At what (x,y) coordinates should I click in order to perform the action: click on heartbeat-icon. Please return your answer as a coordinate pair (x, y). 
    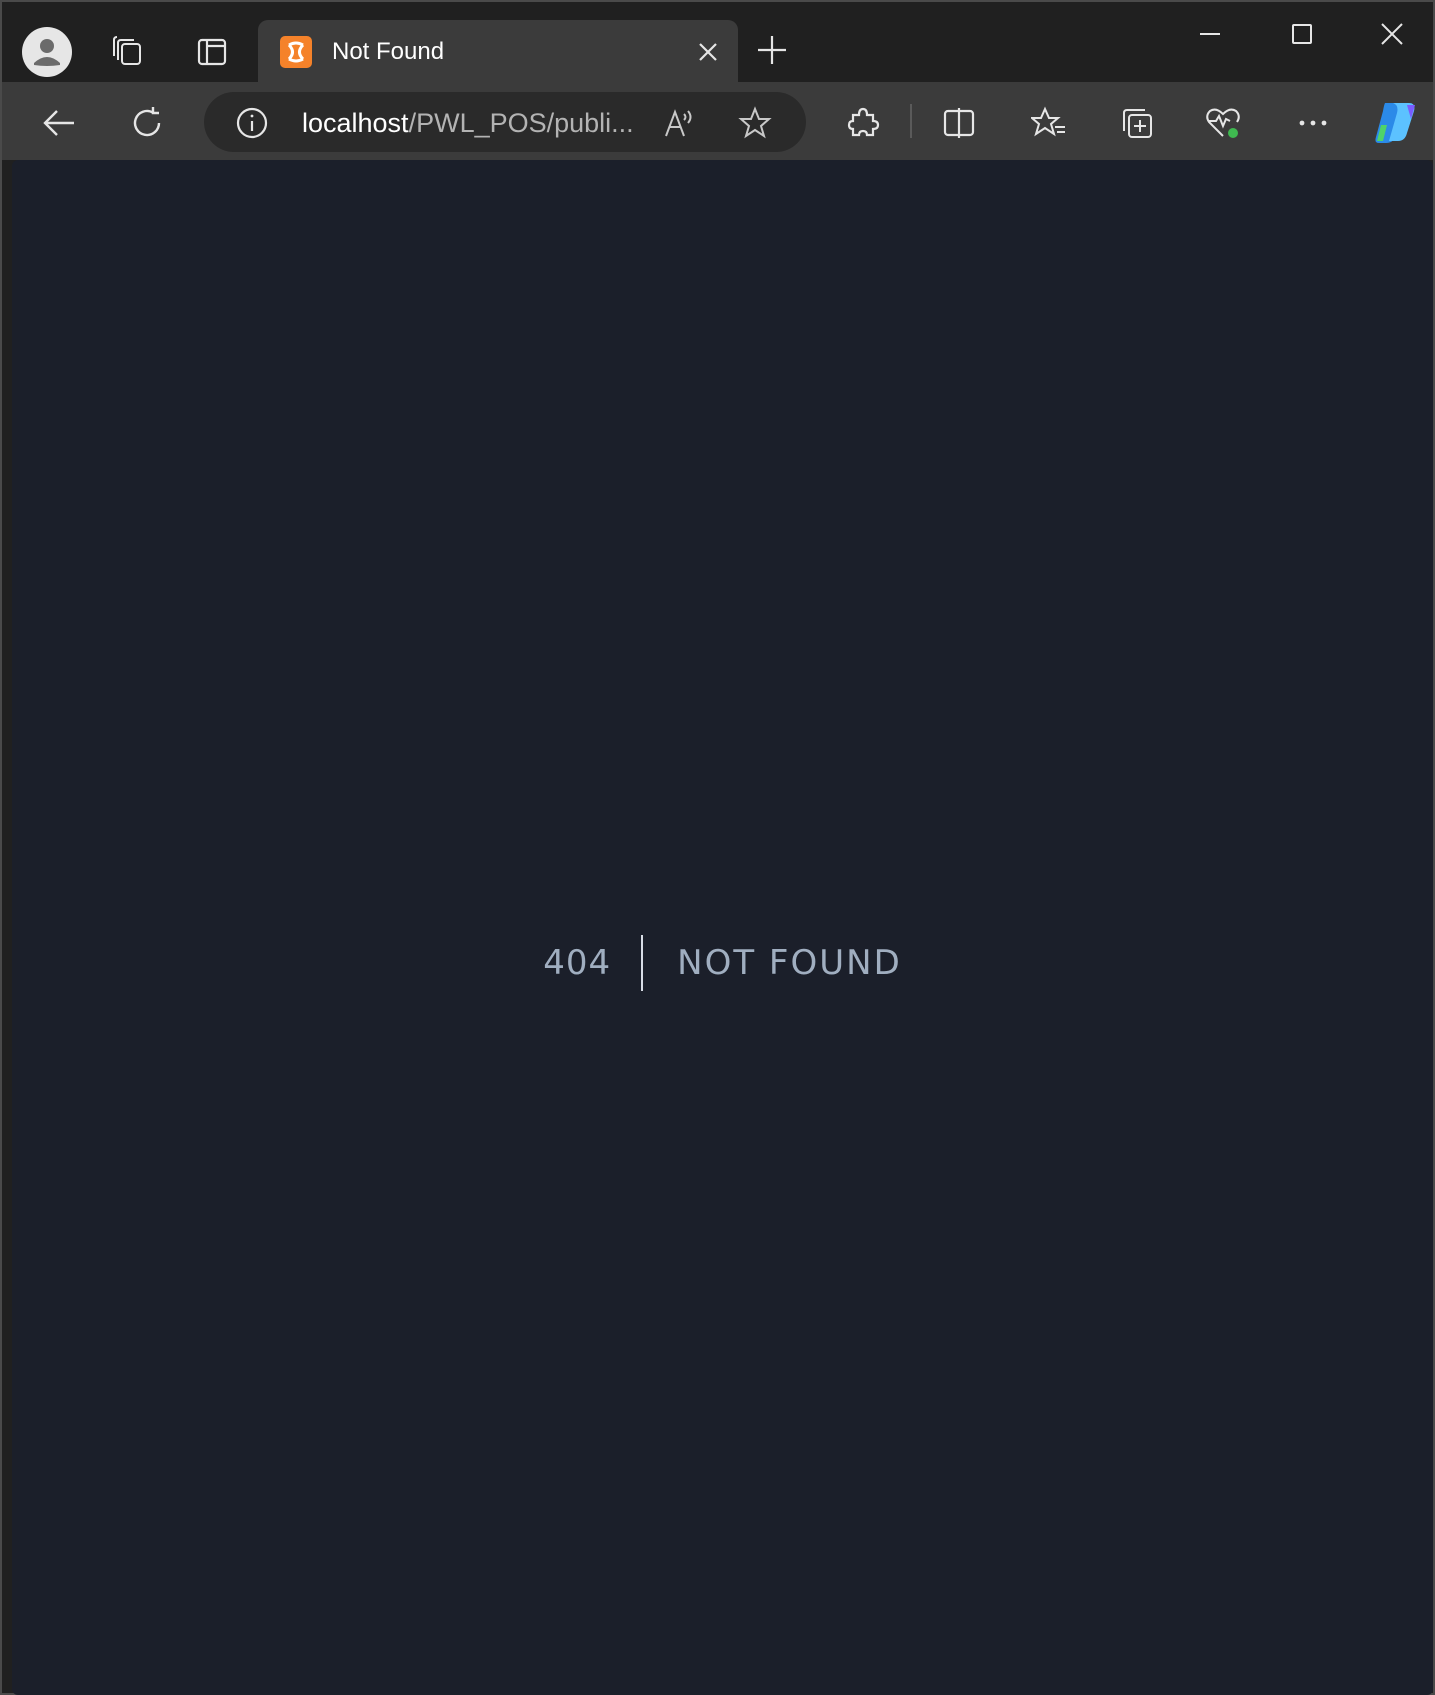
    Looking at the image, I should click on (1223, 123).